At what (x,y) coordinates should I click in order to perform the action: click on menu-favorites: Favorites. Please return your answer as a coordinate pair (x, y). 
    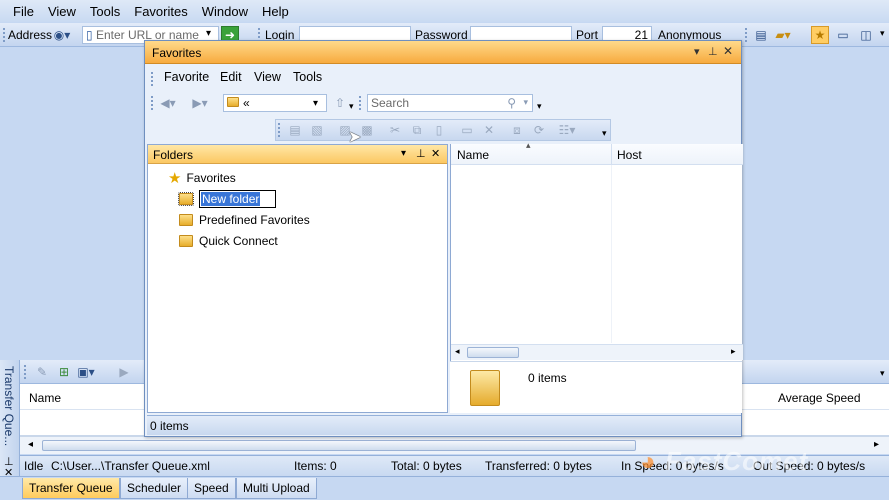
    Looking at the image, I should click on (160, 11).